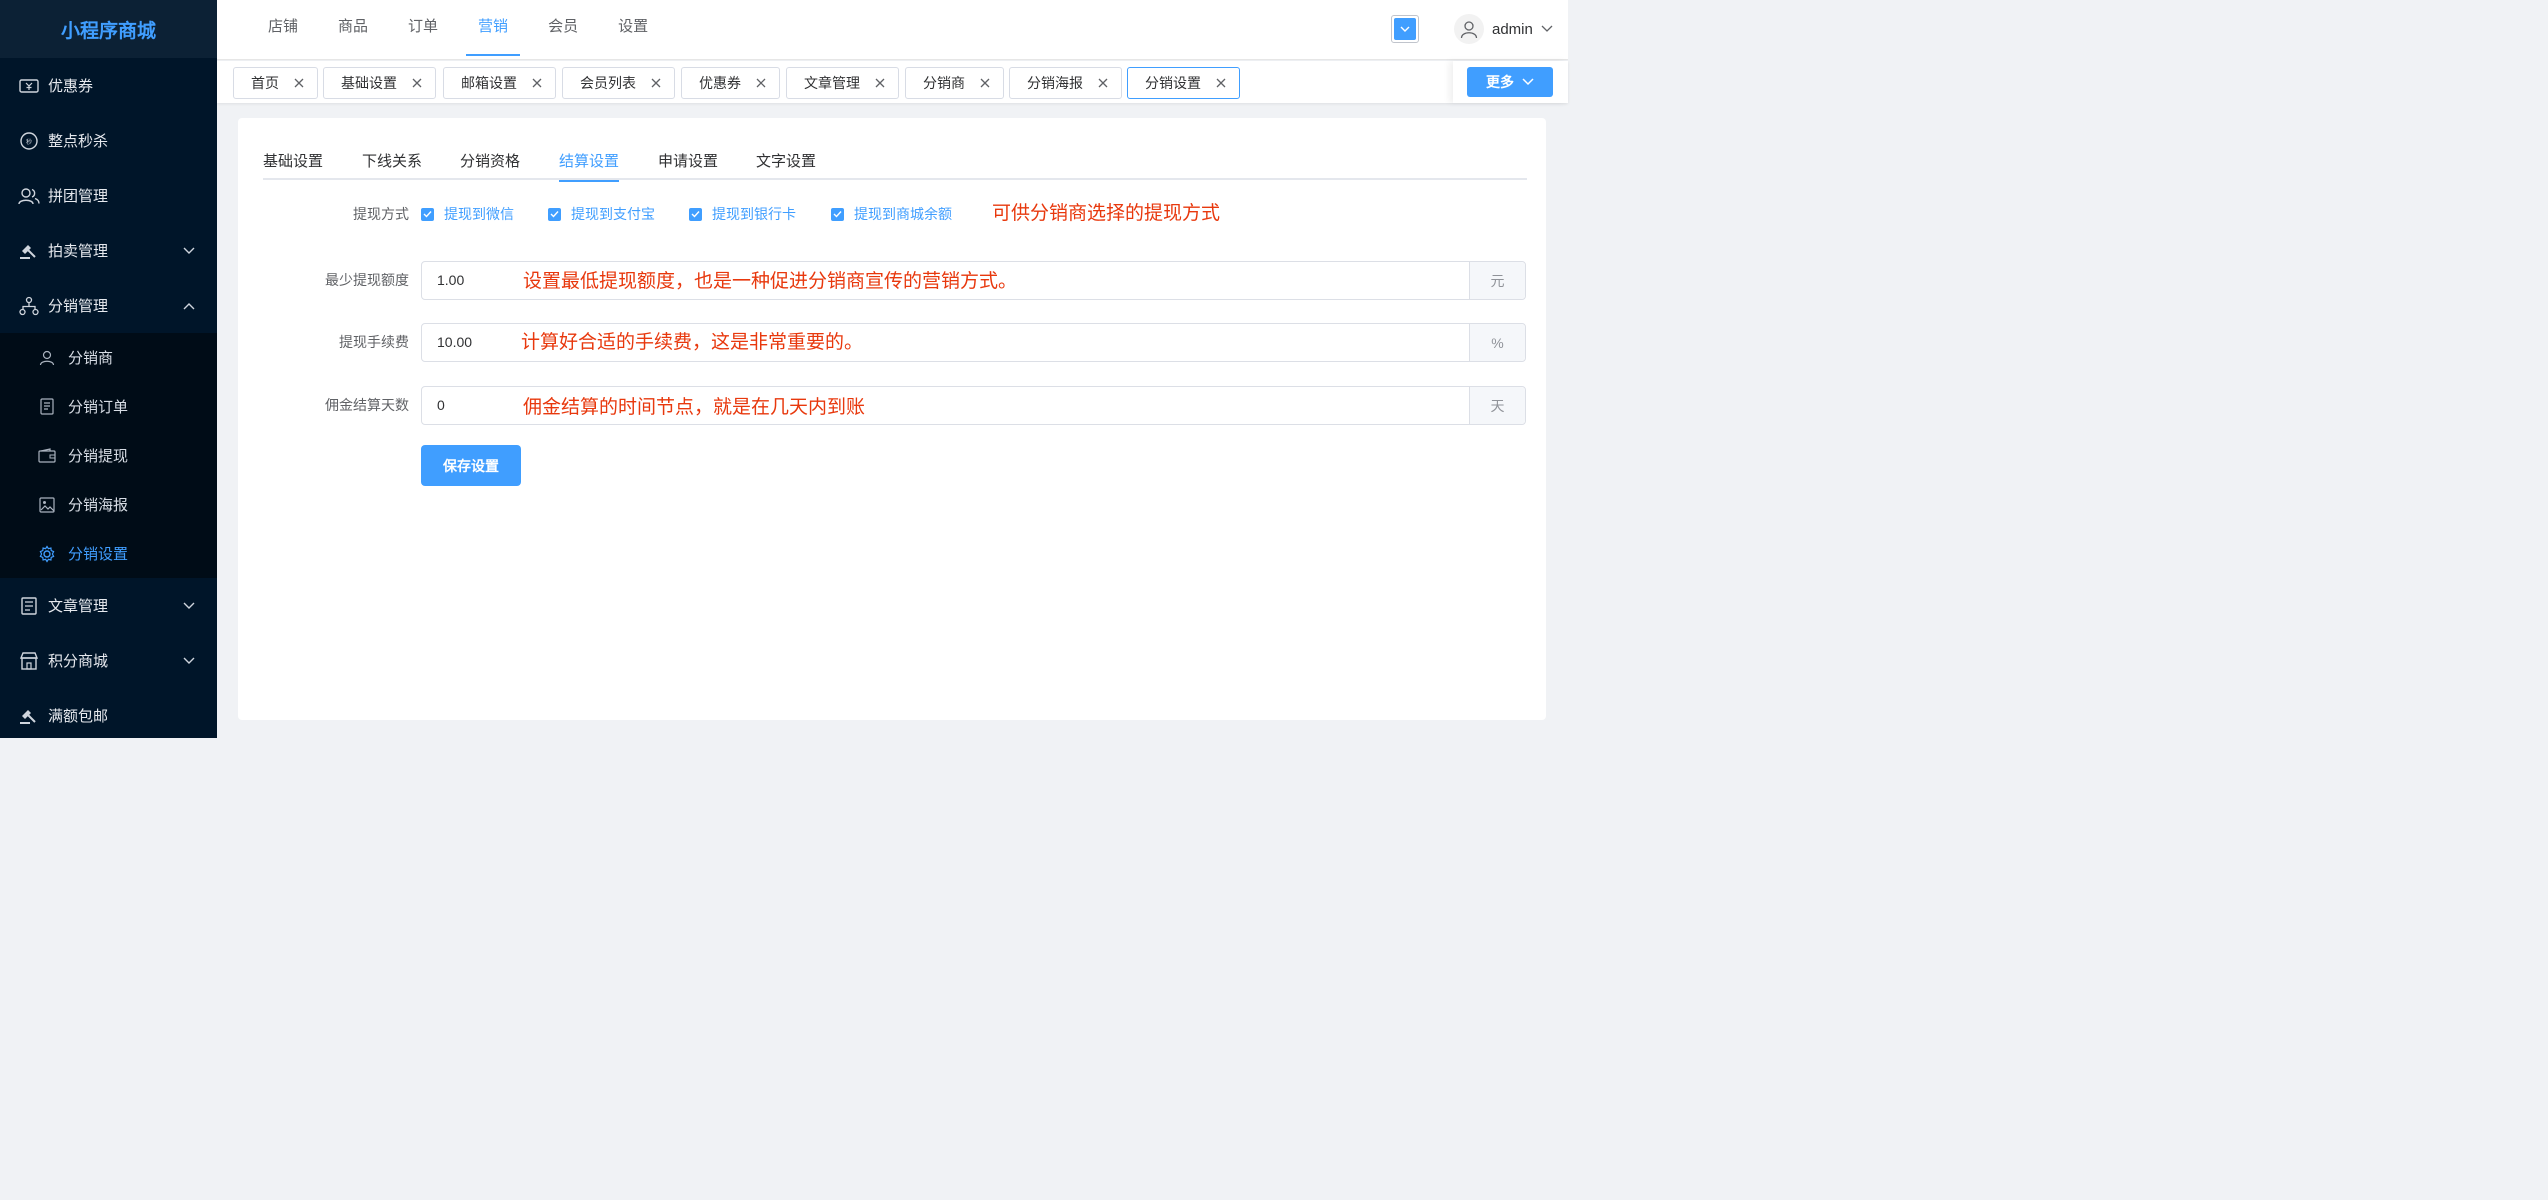  I want to click on tab-qualification: 分销资格, so click(490, 165).